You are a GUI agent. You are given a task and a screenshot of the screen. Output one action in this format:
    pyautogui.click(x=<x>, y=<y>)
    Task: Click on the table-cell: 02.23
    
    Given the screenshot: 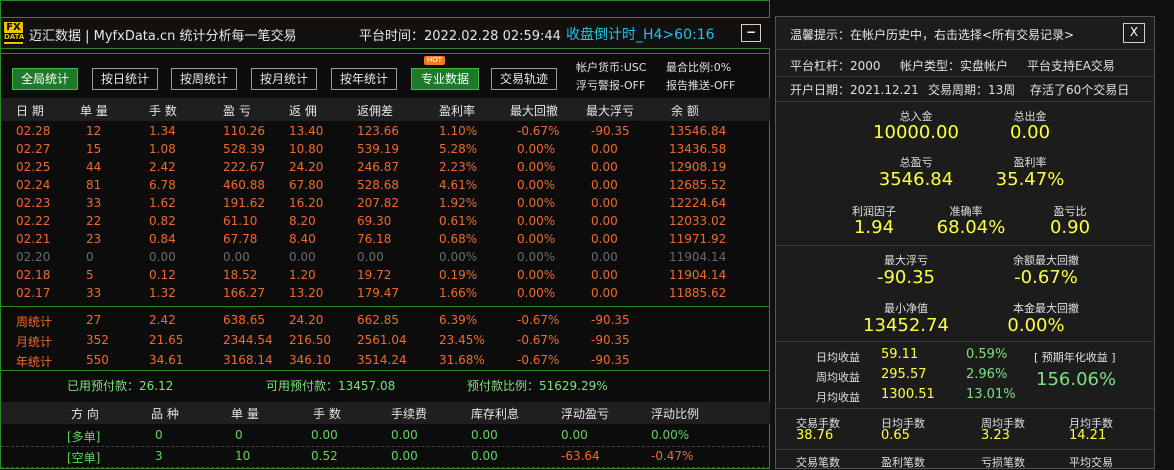 What is the action you would take?
    pyautogui.click(x=33, y=203)
    